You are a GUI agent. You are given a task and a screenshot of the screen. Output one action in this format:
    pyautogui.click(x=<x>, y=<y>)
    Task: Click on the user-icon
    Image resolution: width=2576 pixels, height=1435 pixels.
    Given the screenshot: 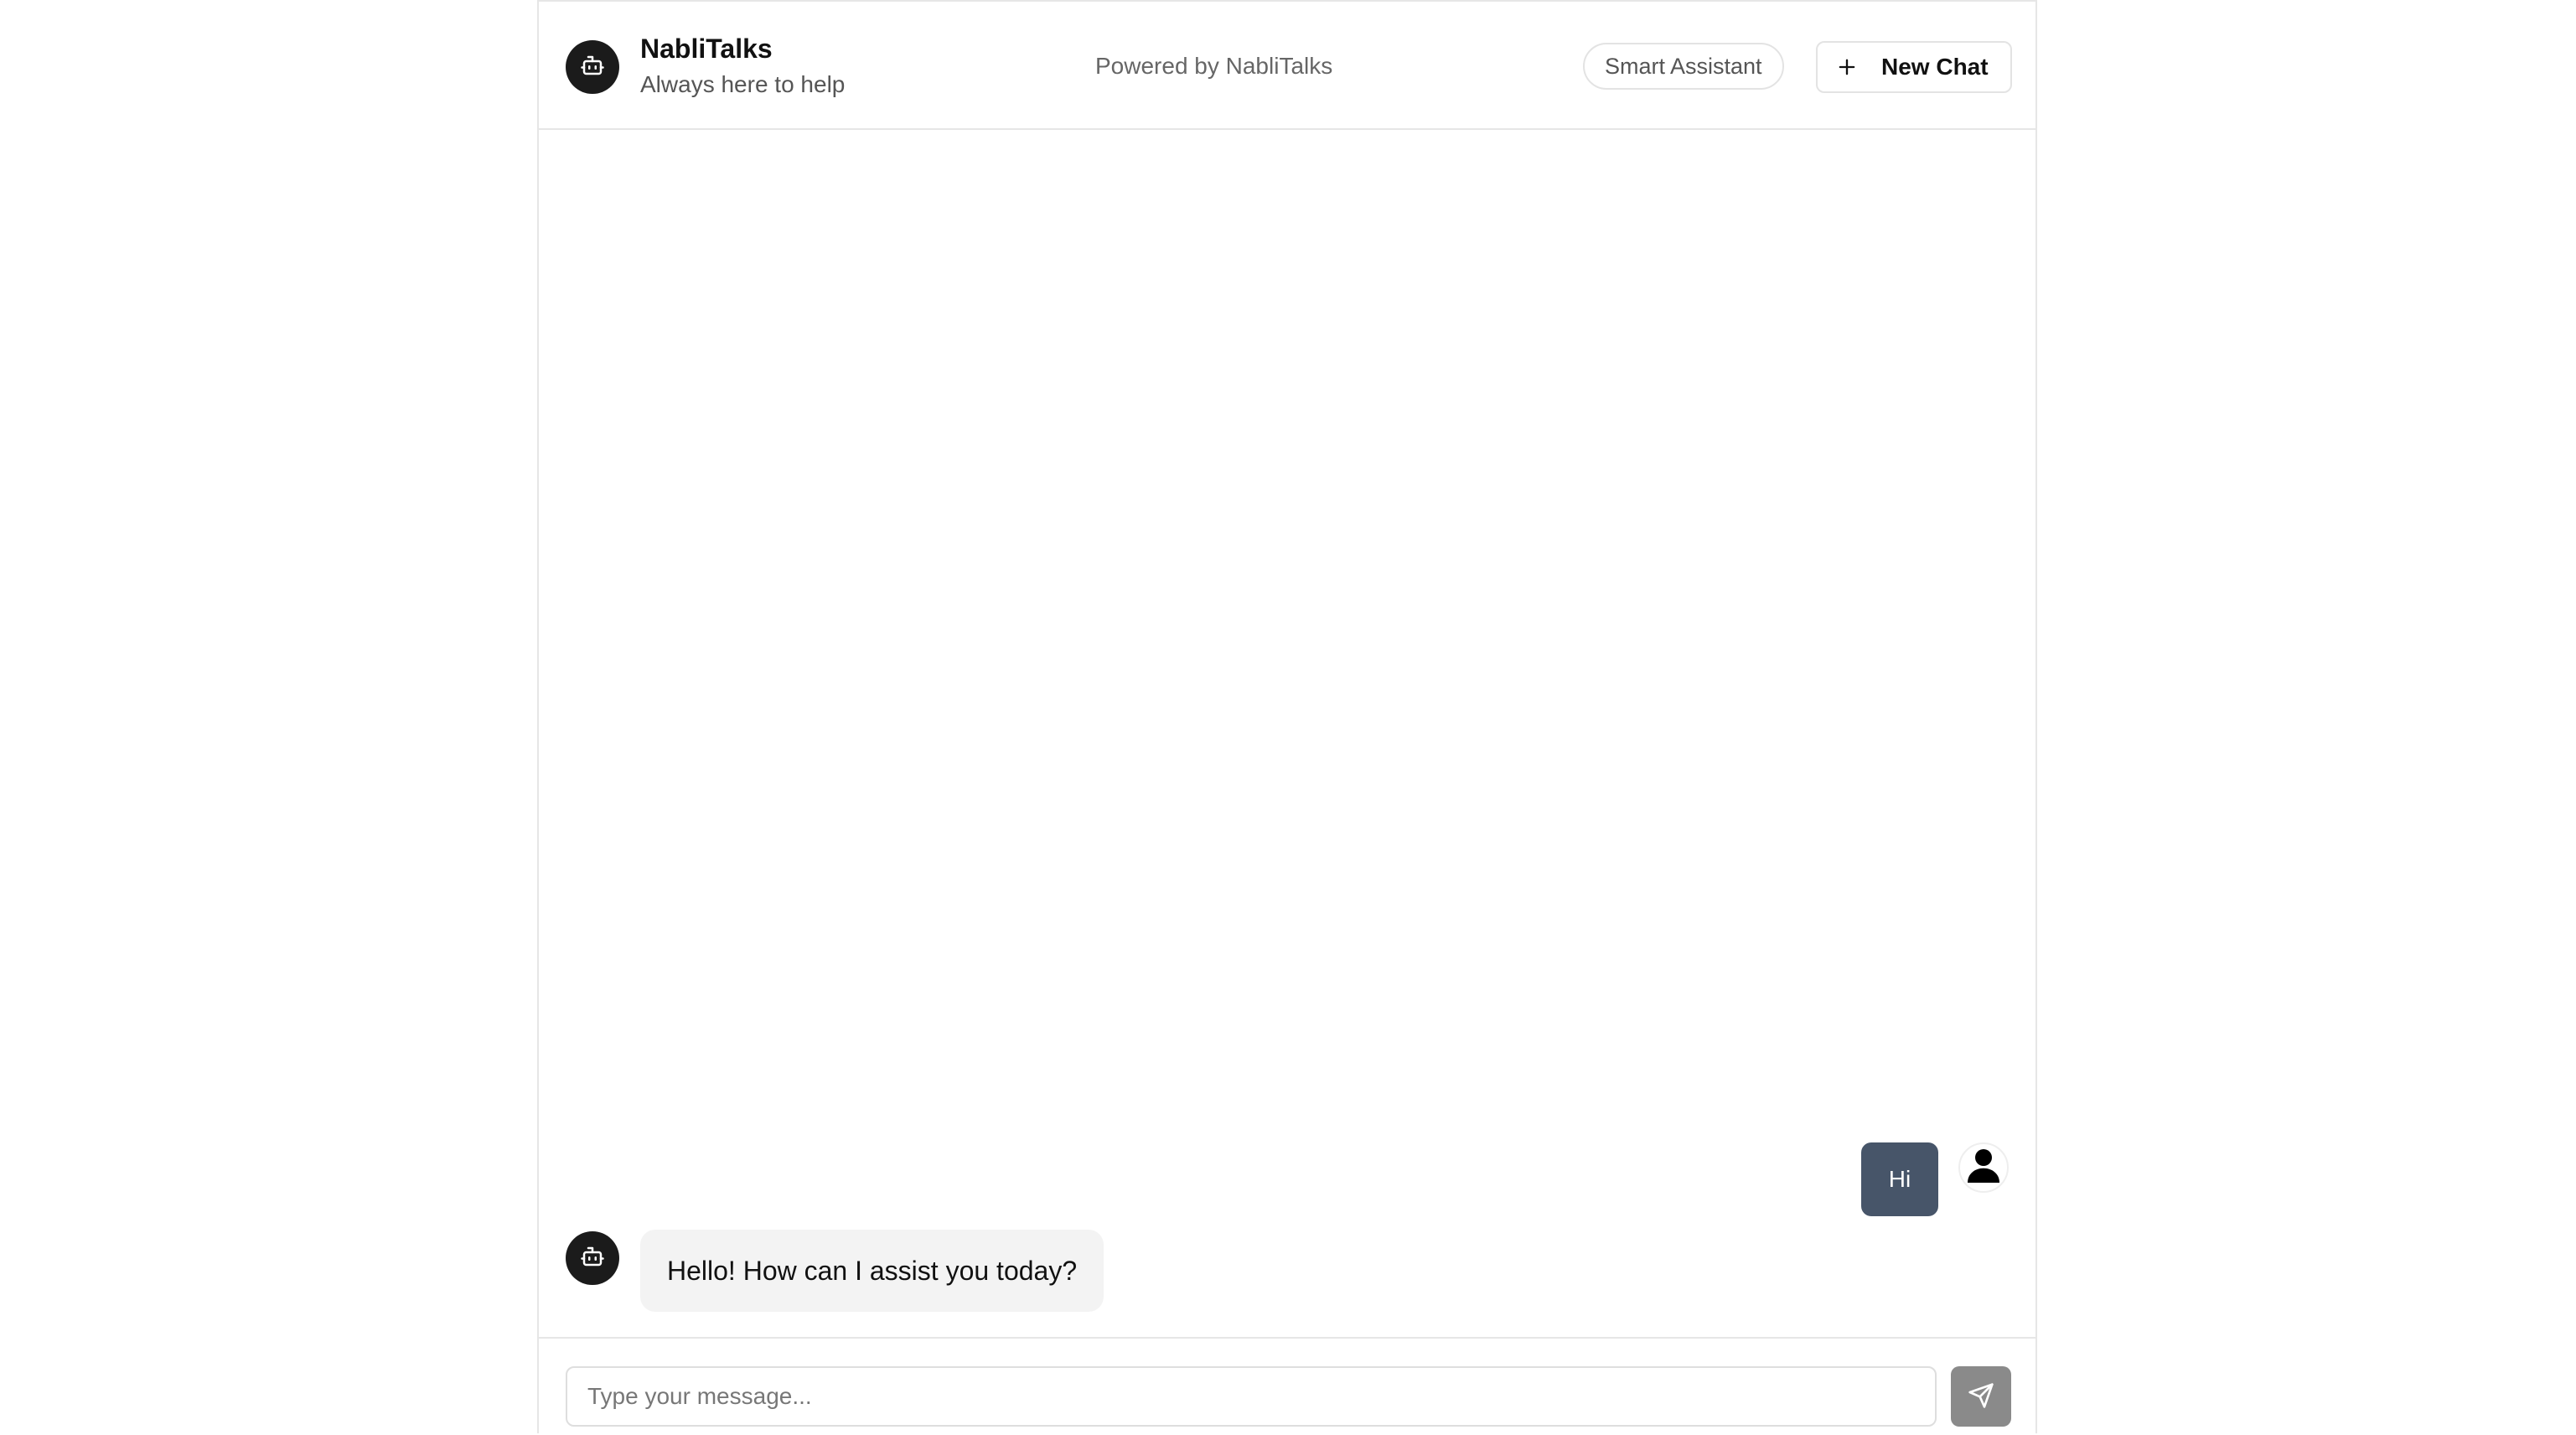 What is the action you would take?
    pyautogui.click(x=1983, y=1168)
    